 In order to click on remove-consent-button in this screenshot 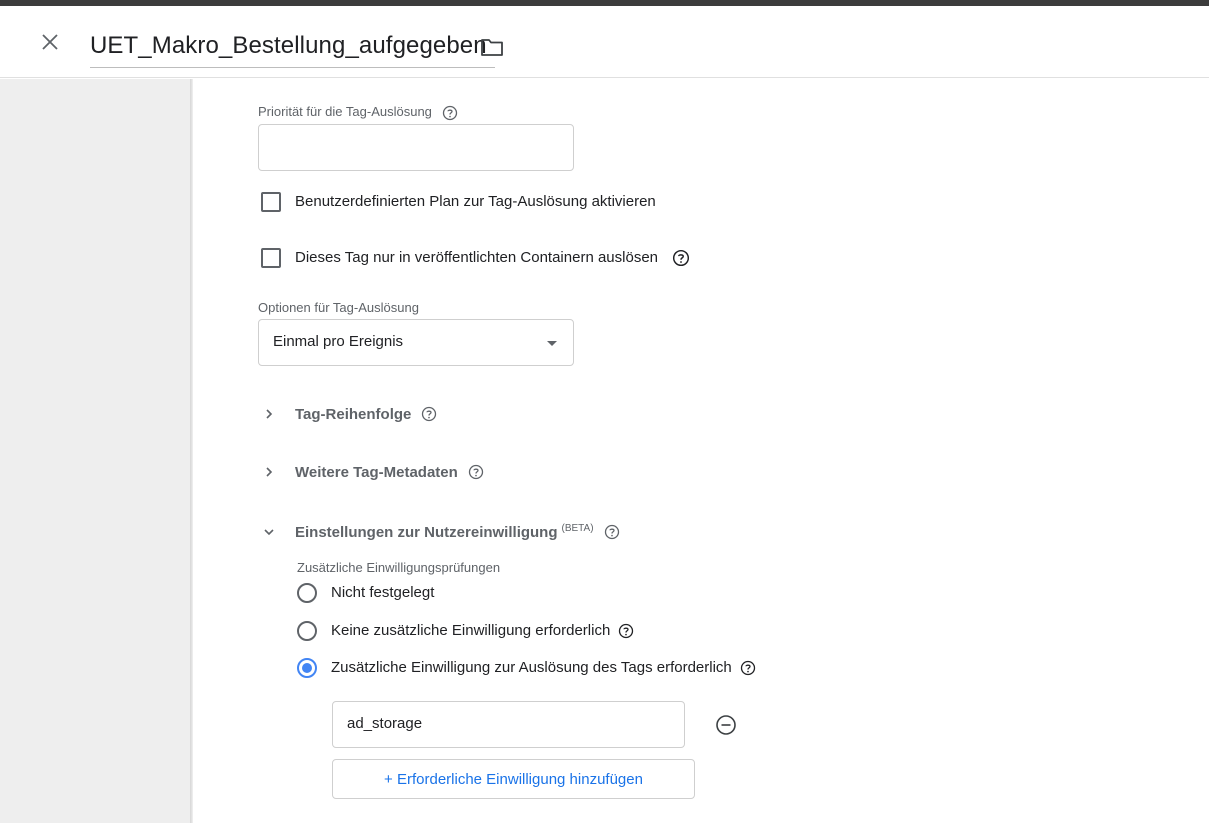, I will do `click(726, 725)`.